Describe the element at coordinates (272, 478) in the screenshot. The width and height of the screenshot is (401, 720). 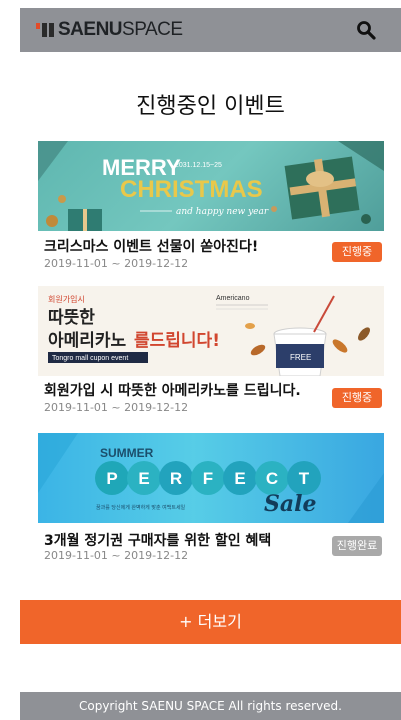
I see `summer-letter-c: C` at that location.